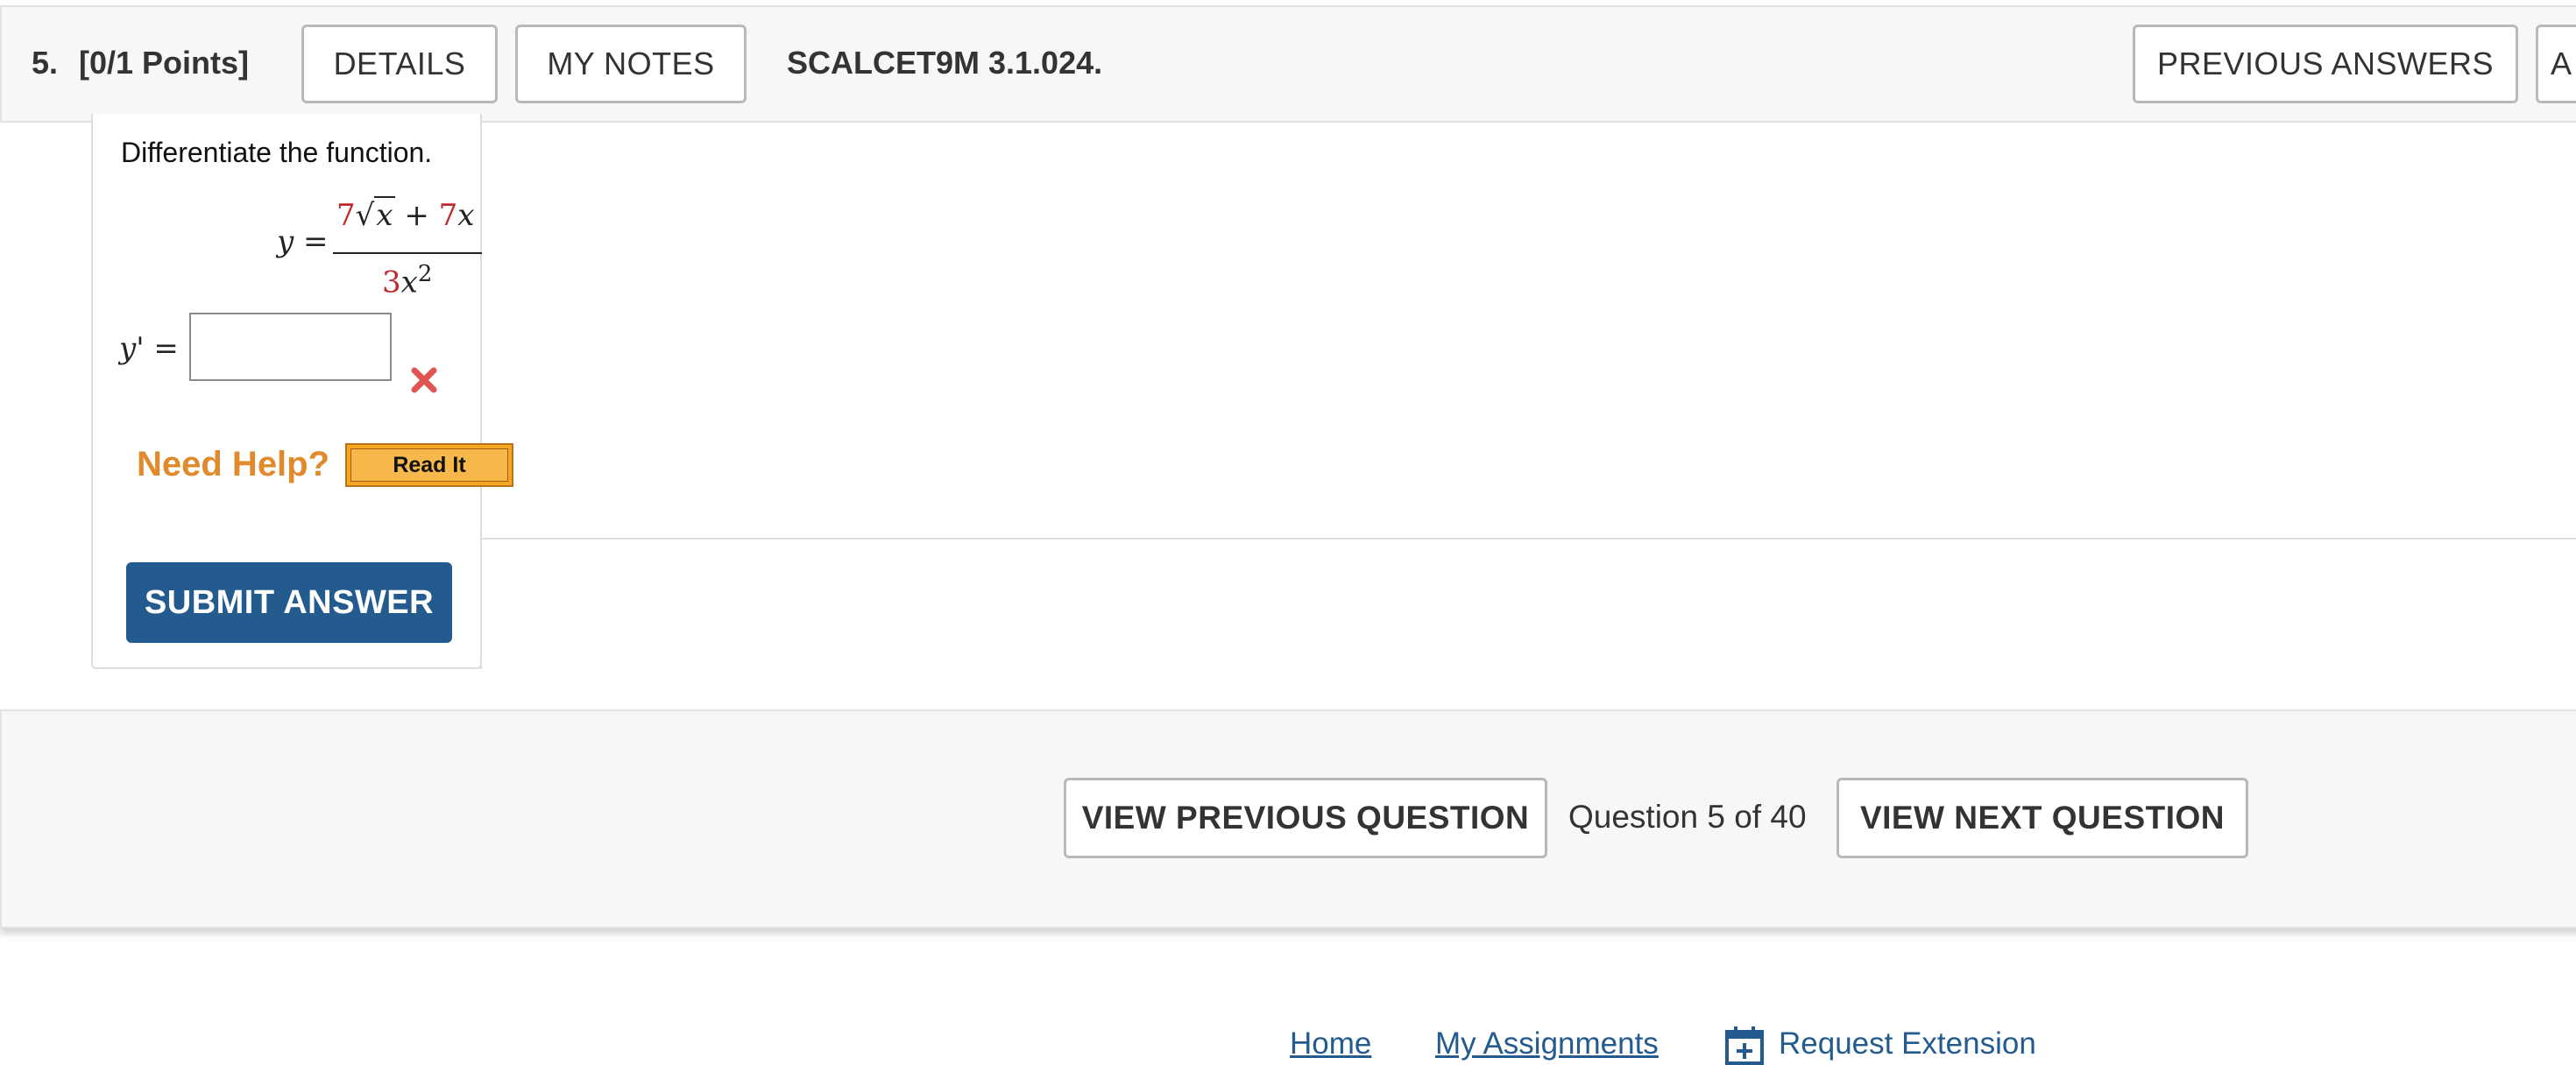 The width and height of the screenshot is (2576, 1065). I want to click on sqrt-symbol: √, so click(365, 215).